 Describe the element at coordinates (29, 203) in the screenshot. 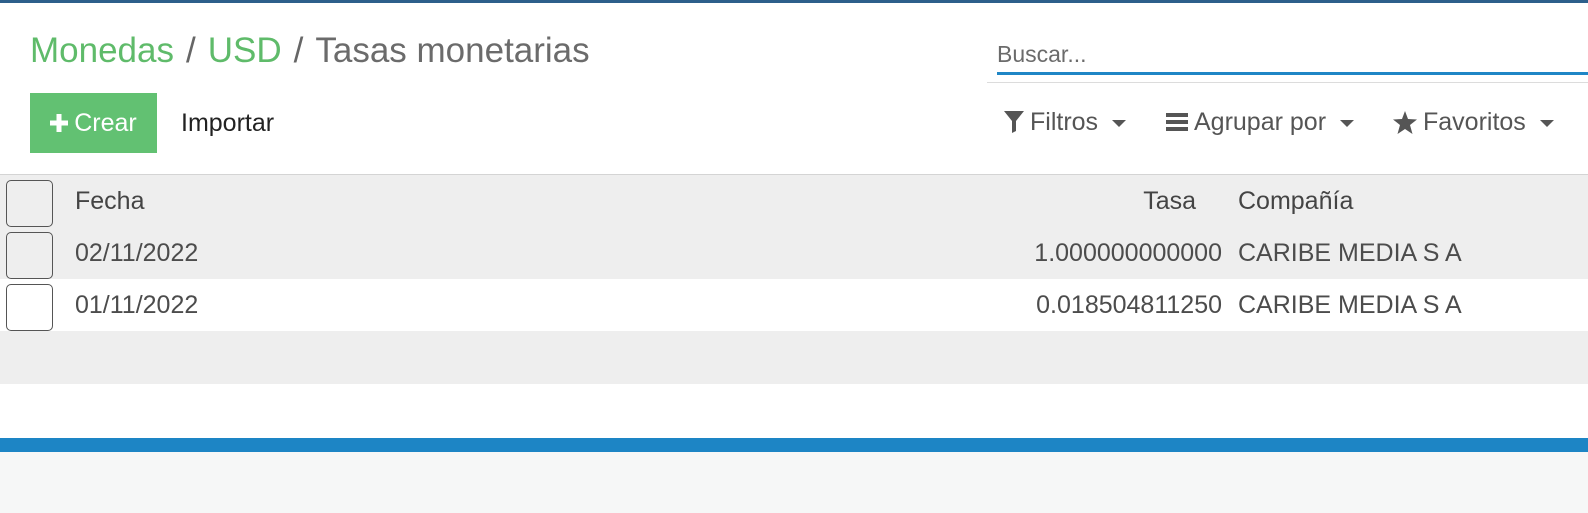

I see `select-all-checkbox` at that location.